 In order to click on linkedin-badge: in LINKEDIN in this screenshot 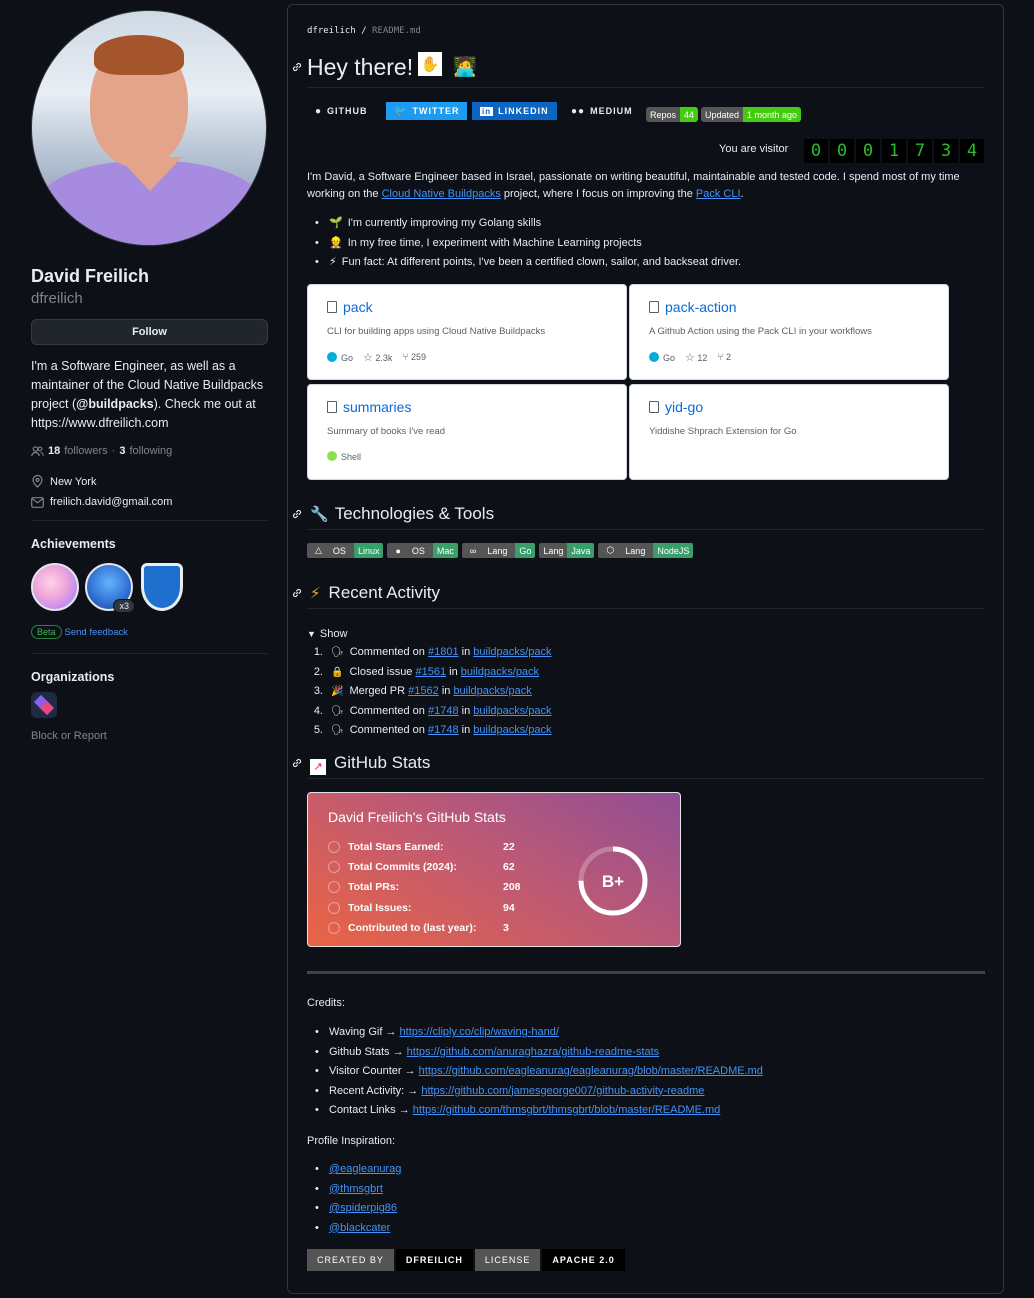, I will do `click(514, 111)`.